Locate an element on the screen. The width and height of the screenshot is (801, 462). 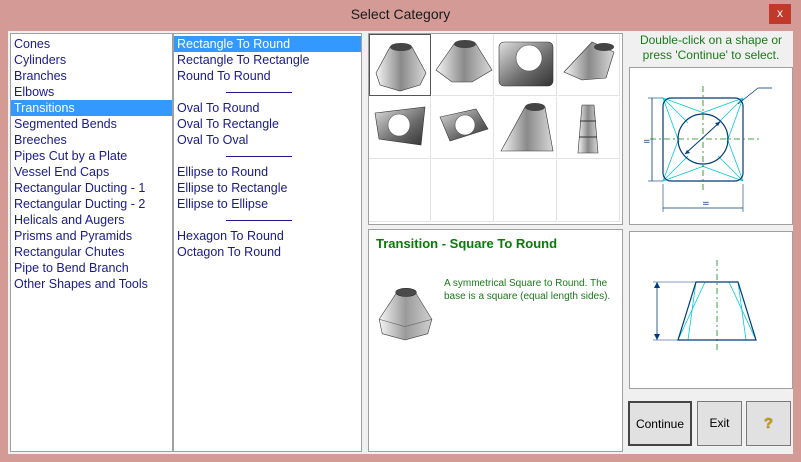
subtype-item-oval-to-rectangle: Oval To Rectangle is located at coordinates (267, 124).